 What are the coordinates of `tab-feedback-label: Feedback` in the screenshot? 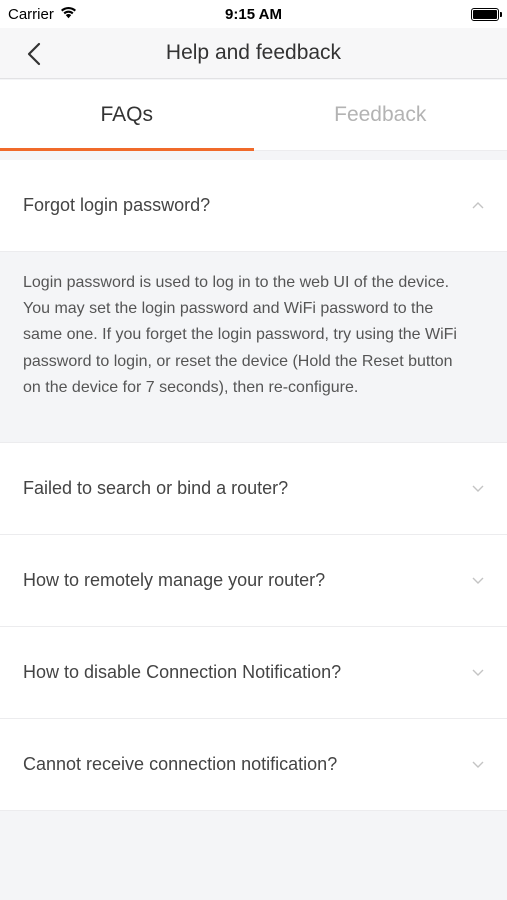 It's located at (380, 114).